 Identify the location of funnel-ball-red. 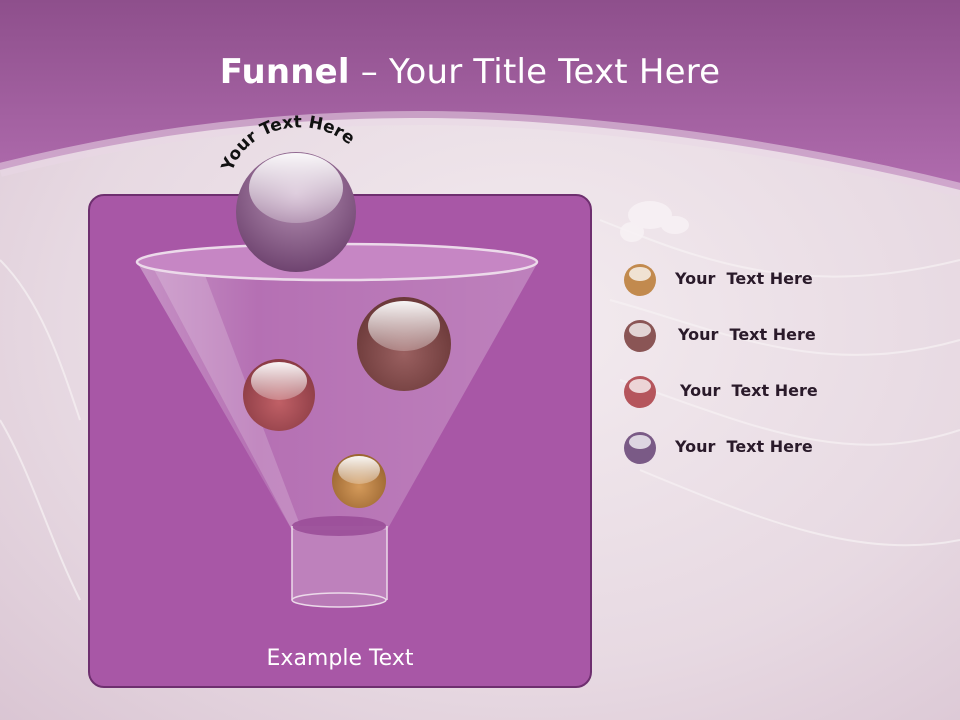
(279, 395).